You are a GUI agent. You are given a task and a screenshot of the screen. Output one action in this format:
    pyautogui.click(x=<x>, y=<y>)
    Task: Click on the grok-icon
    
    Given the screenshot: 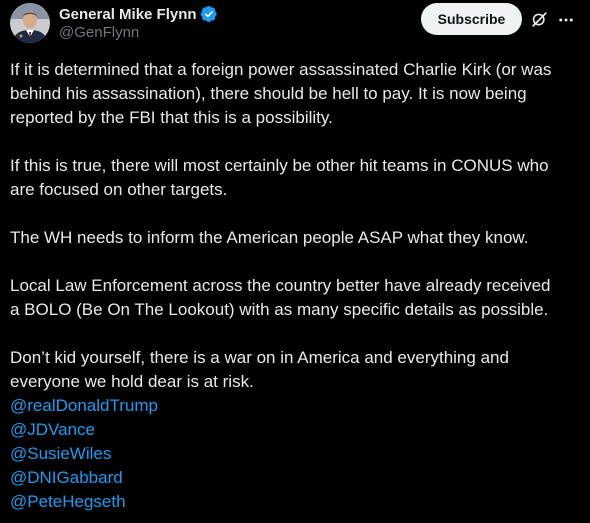 What is the action you would take?
    pyautogui.click(x=539, y=19)
    